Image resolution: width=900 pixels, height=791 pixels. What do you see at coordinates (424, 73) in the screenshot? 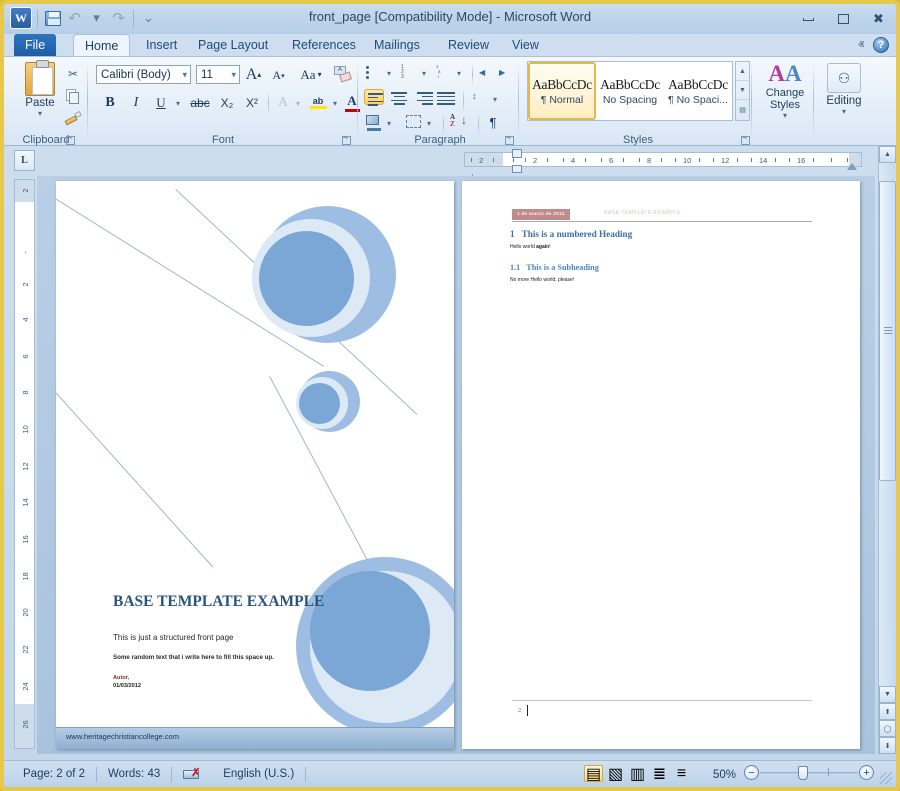
I see `numbering-dropdown-icon: ▾` at bounding box center [424, 73].